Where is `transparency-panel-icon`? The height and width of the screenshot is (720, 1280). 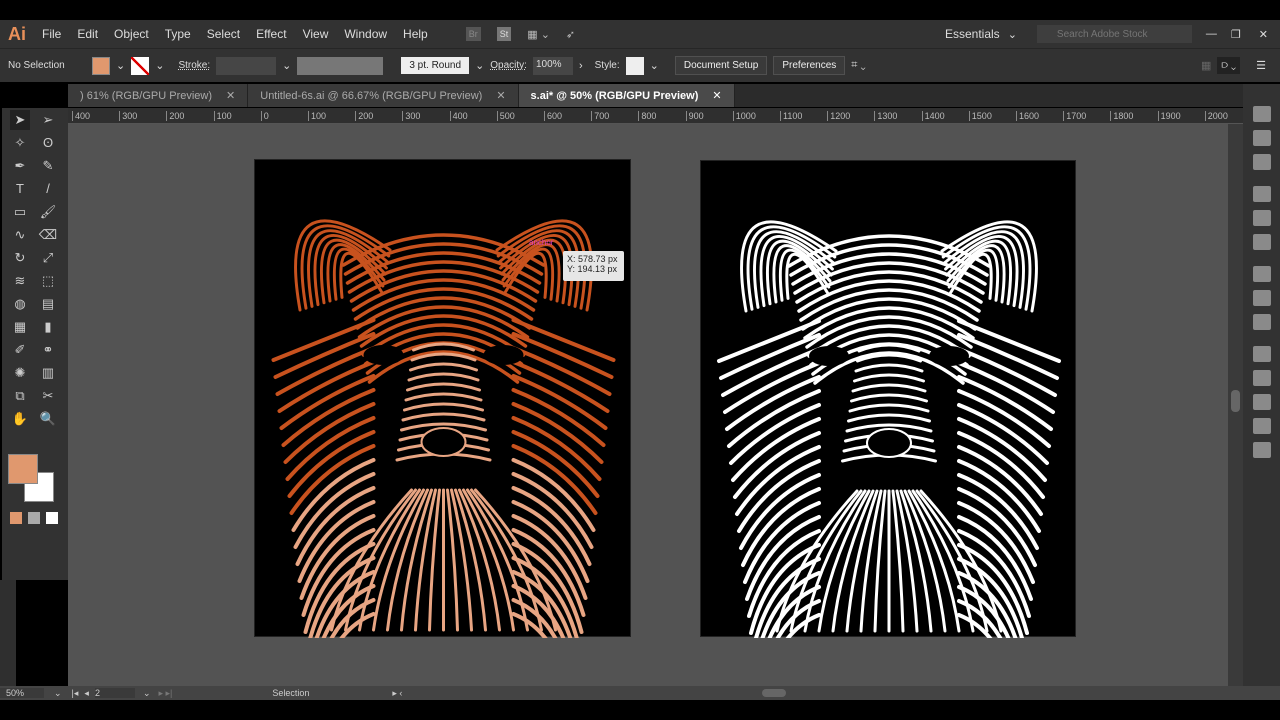 transparency-panel-icon is located at coordinates (1261, 322).